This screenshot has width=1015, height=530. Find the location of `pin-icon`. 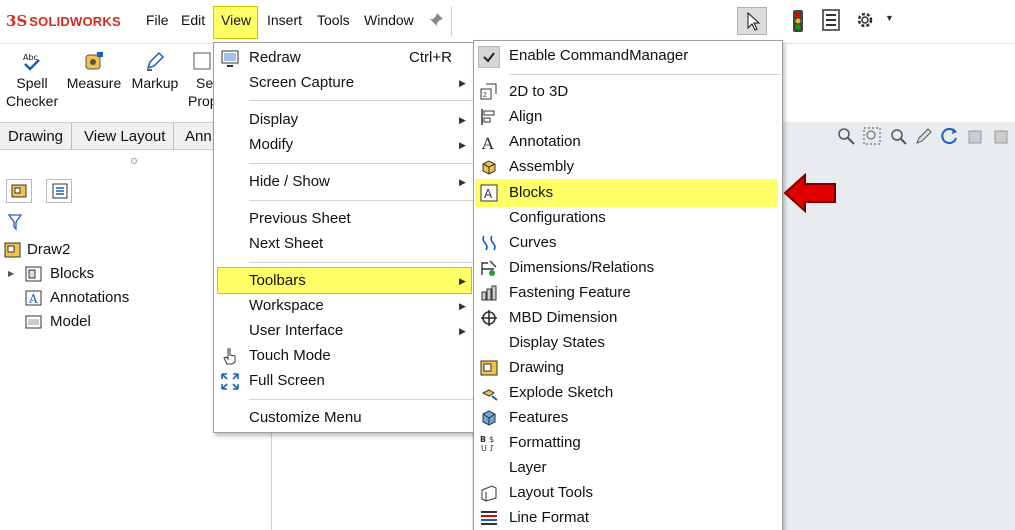

pin-icon is located at coordinates (436, 20).